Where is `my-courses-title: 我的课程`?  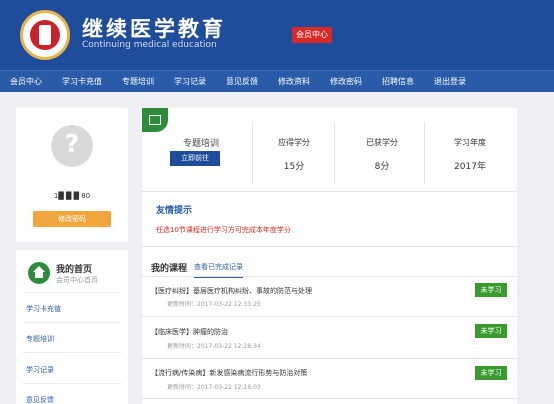 my-courses-title: 我的课程 is located at coordinates (169, 269).